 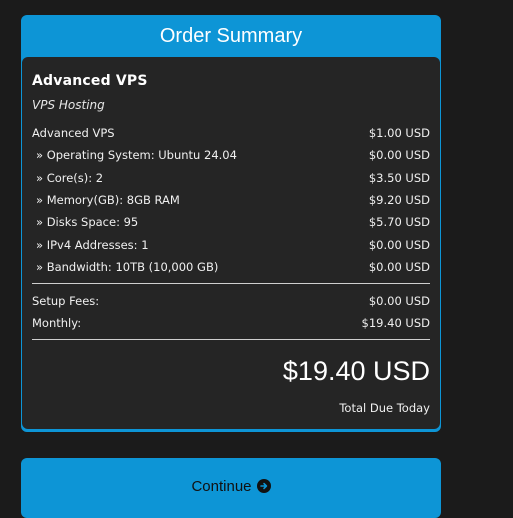 What do you see at coordinates (231, 200) in the screenshot?
I see `line-item-memory: » Memory(GB): 8GB RAM $9.20 USD` at bounding box center [231, 200].